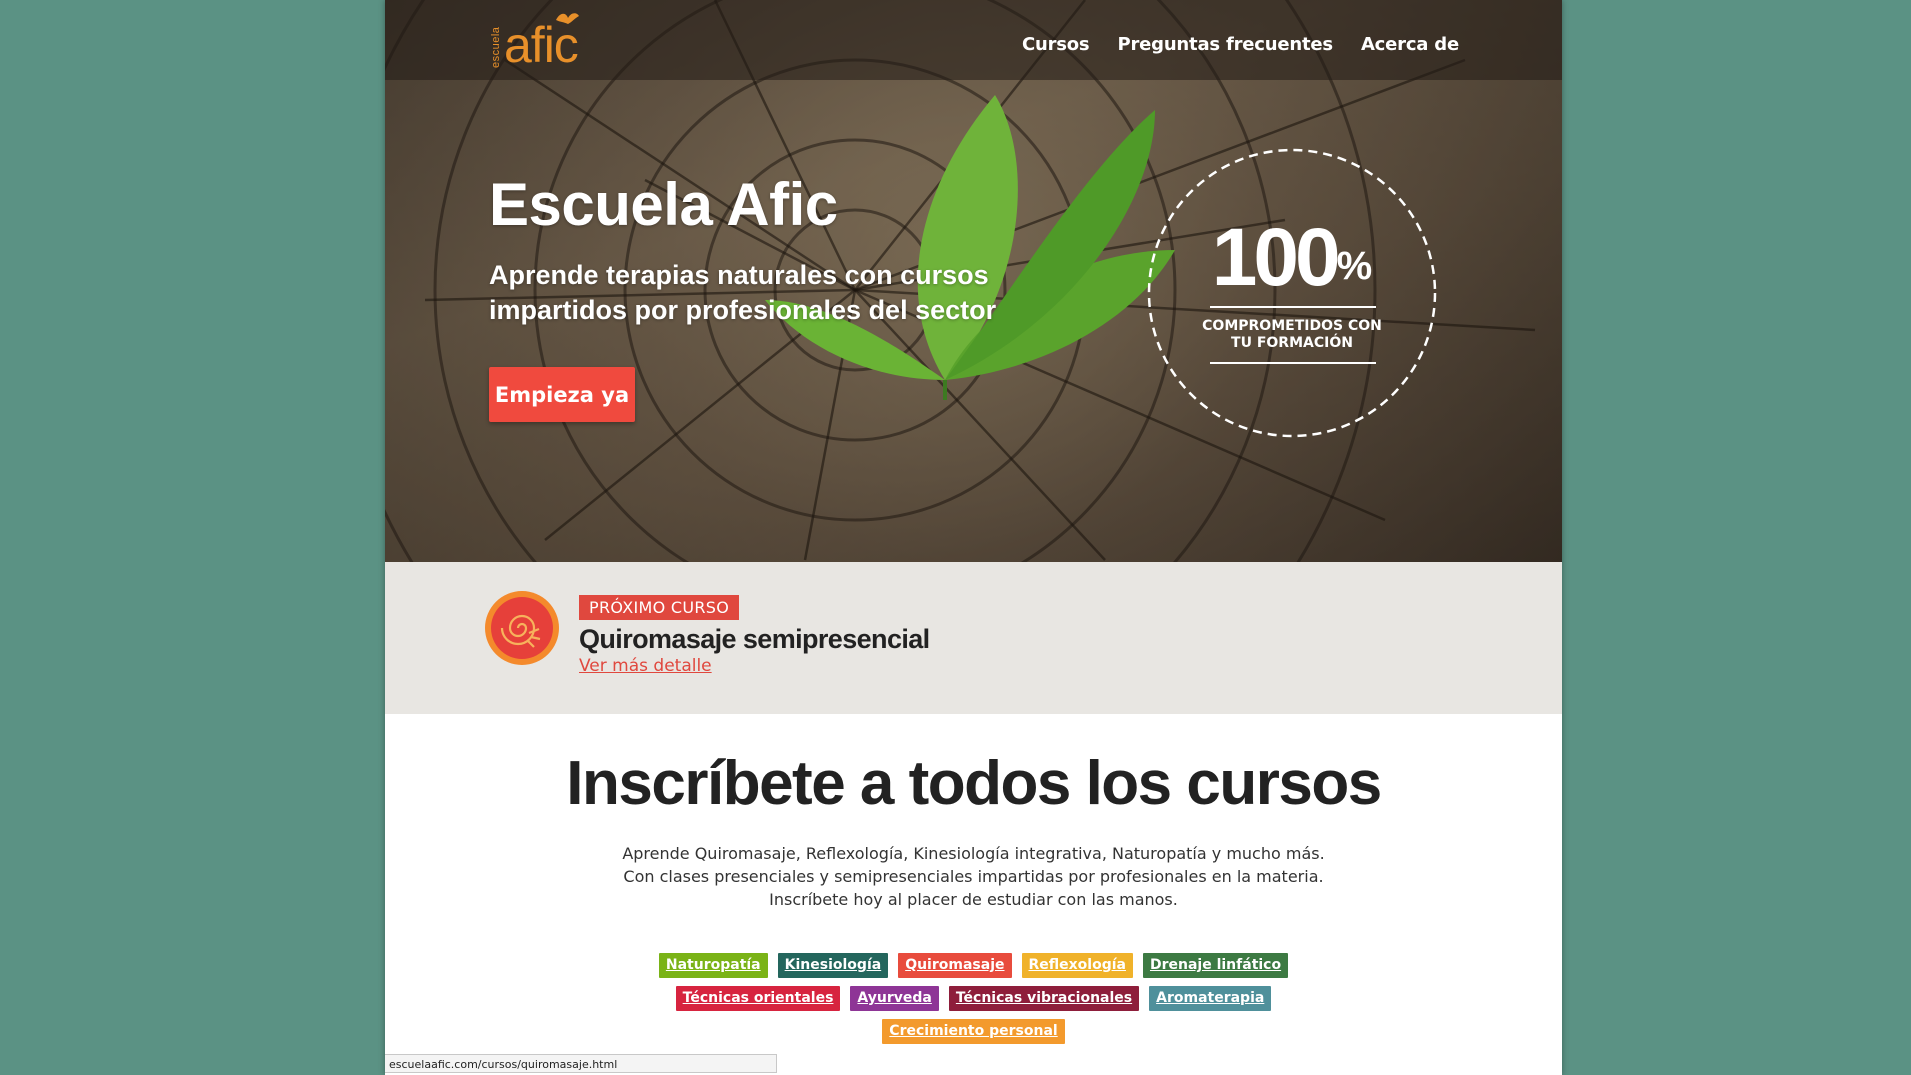 The width and height of the screenshot is (1911, 1075). I want to click on tag-tecnicas-orientales: Técnicas orientales, so click(758, 998).